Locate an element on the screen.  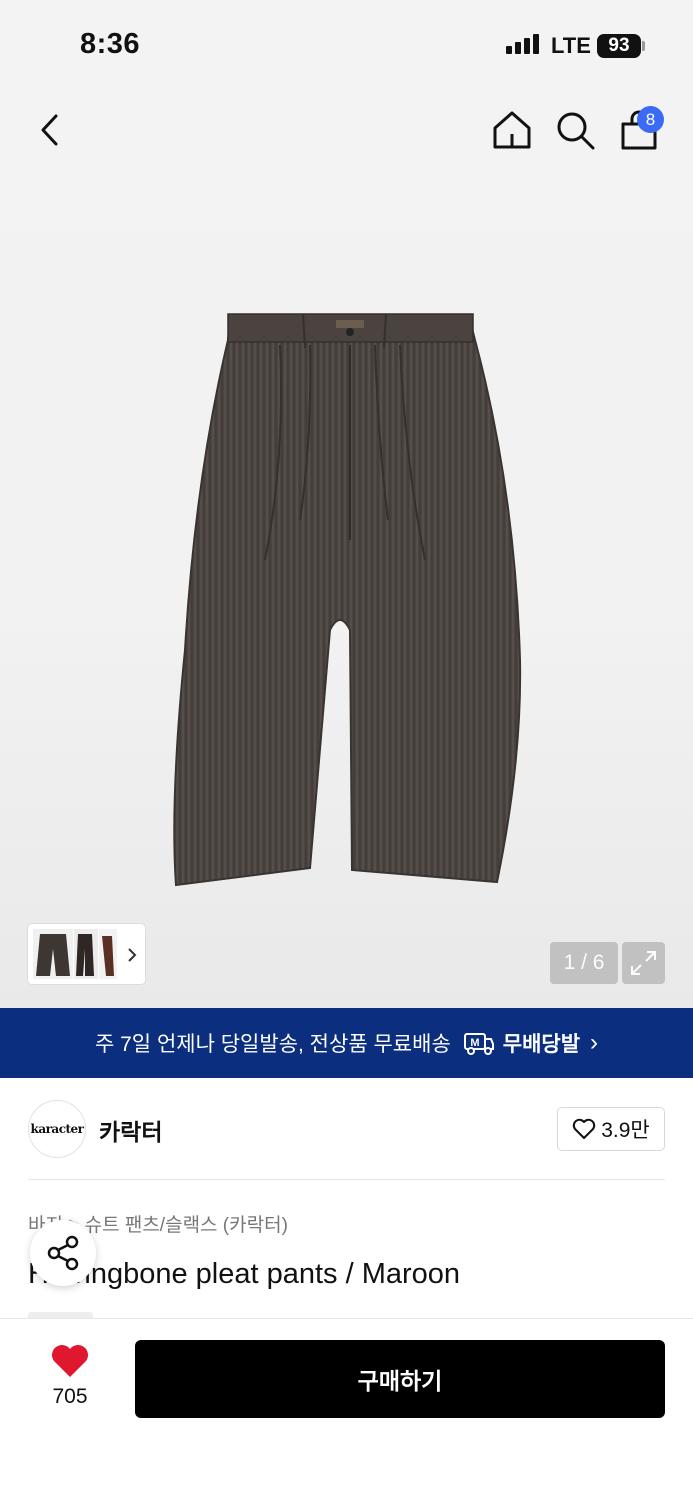
status-time: 8:36 is located at coordinates (110, 44).